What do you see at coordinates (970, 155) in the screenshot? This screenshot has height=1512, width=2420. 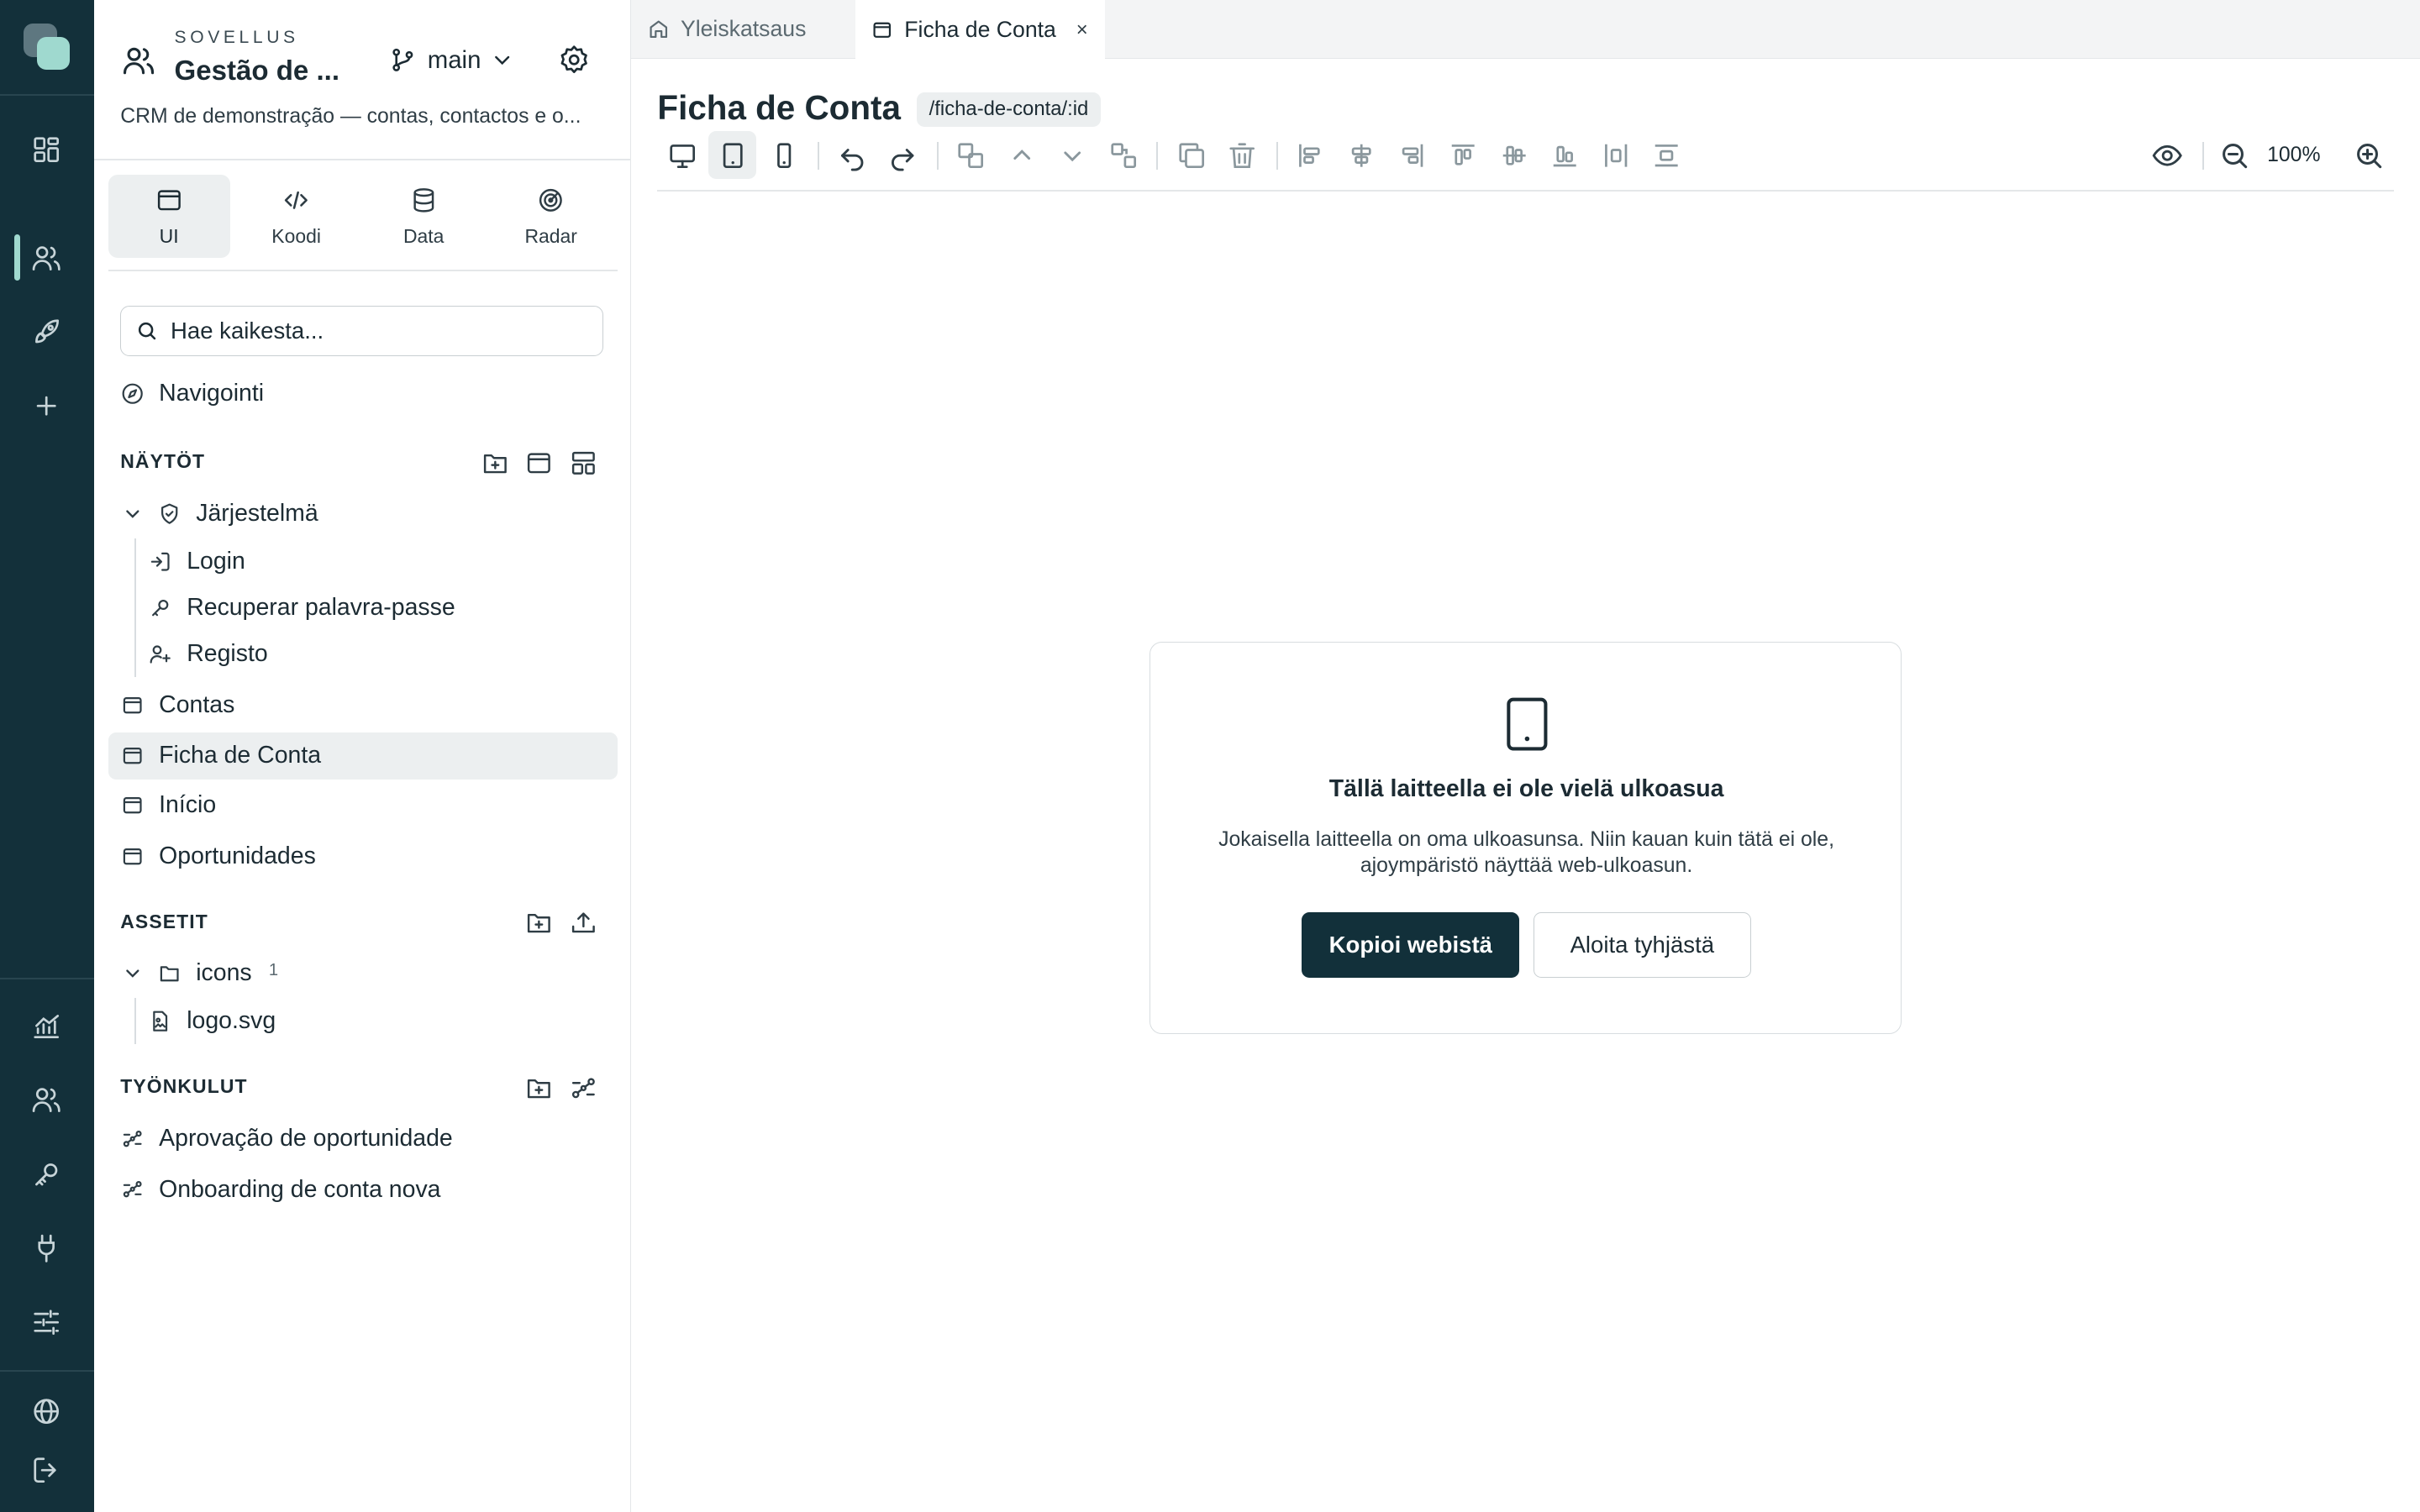 I see `group-icon` at bounding box center [970, 155].